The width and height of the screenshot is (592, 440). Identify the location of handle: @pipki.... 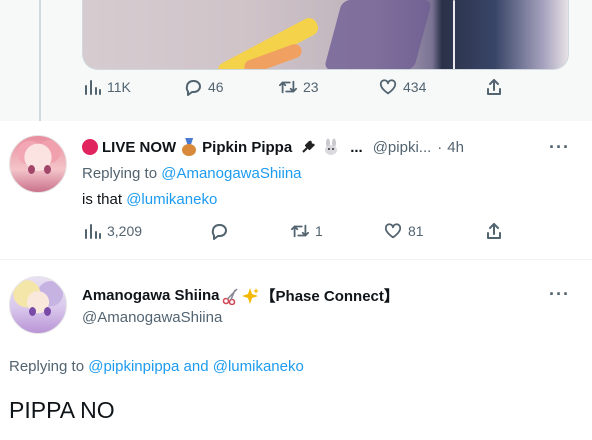
(402, 147).